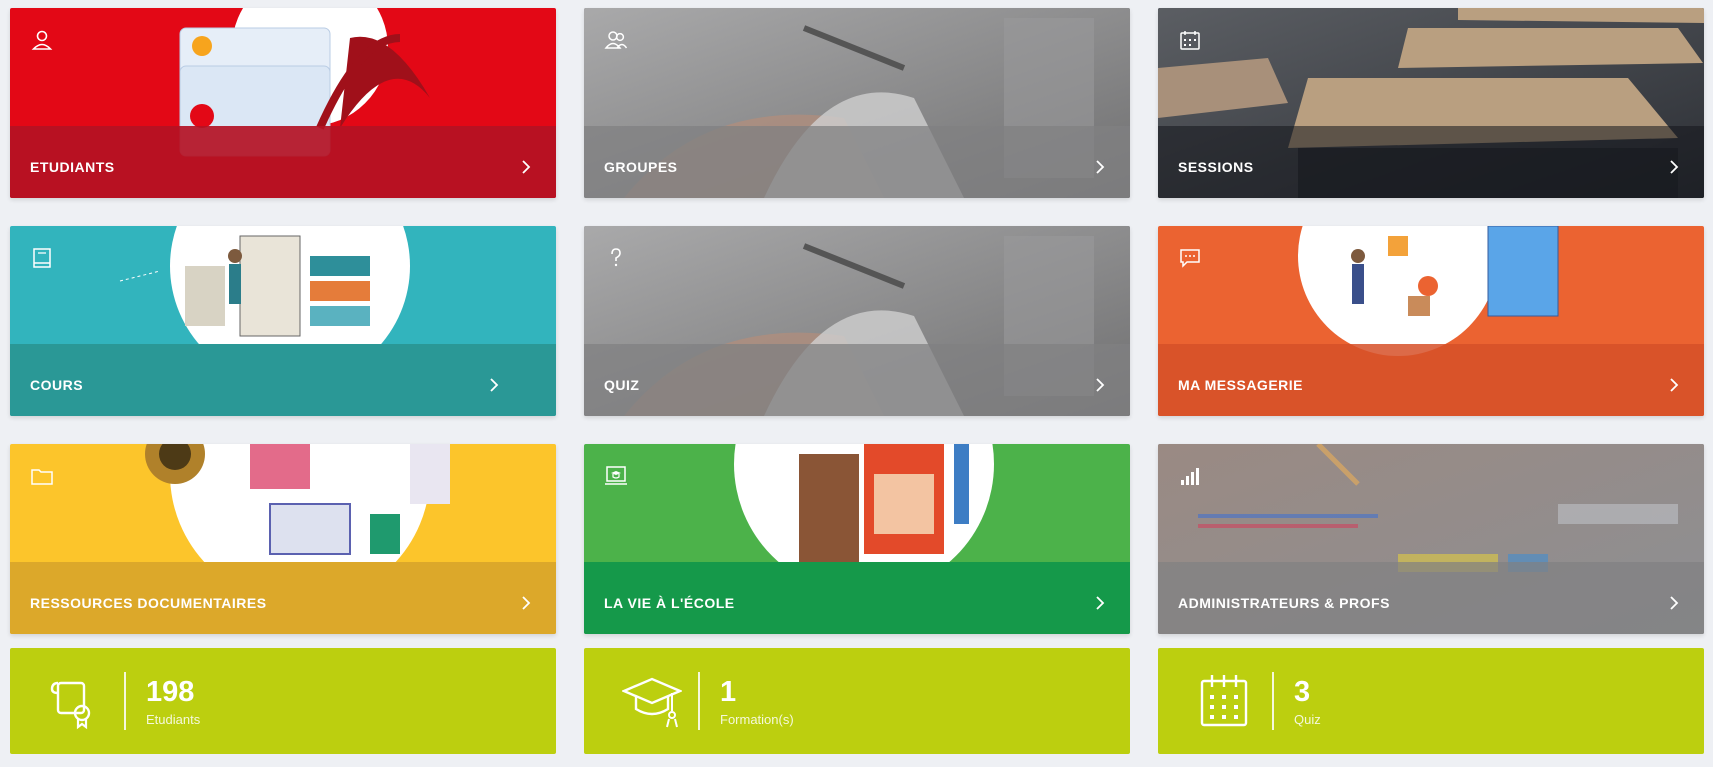 Image resolution: width=1713 pixels, height=767 pixels. What do you see at coordinates (1240, 385) in the screenshot?
I see `tile-label: MA MESSAGERIE` at bounding box center [1240, 385].